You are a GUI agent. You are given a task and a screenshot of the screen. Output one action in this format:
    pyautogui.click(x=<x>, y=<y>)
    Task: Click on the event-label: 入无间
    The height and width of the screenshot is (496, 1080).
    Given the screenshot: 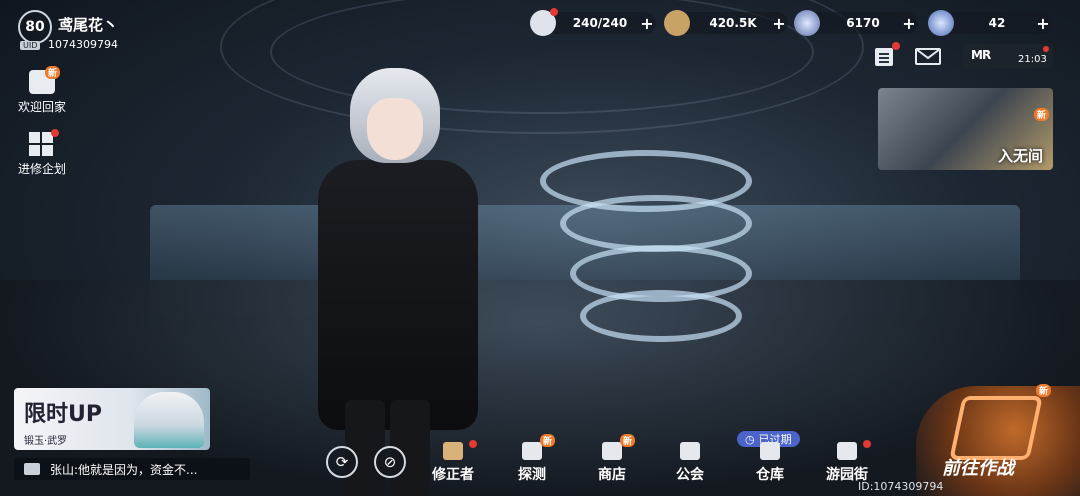 What is the action you would take?
    pyautogui.click(x=1020, y=156)
    